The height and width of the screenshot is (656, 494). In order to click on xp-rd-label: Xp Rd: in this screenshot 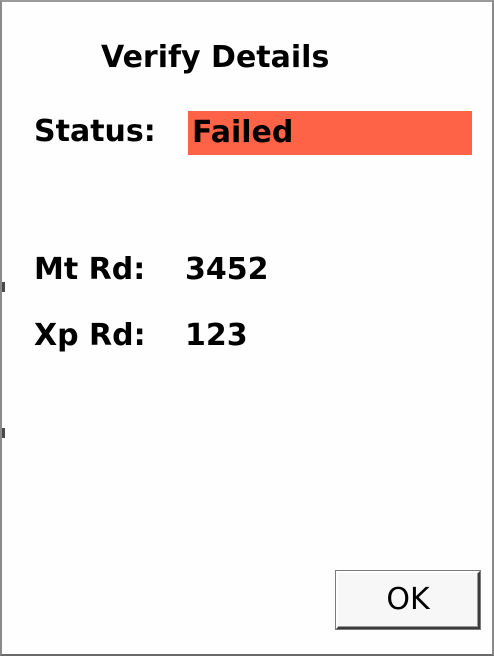, I will do `click(90, 335)`.